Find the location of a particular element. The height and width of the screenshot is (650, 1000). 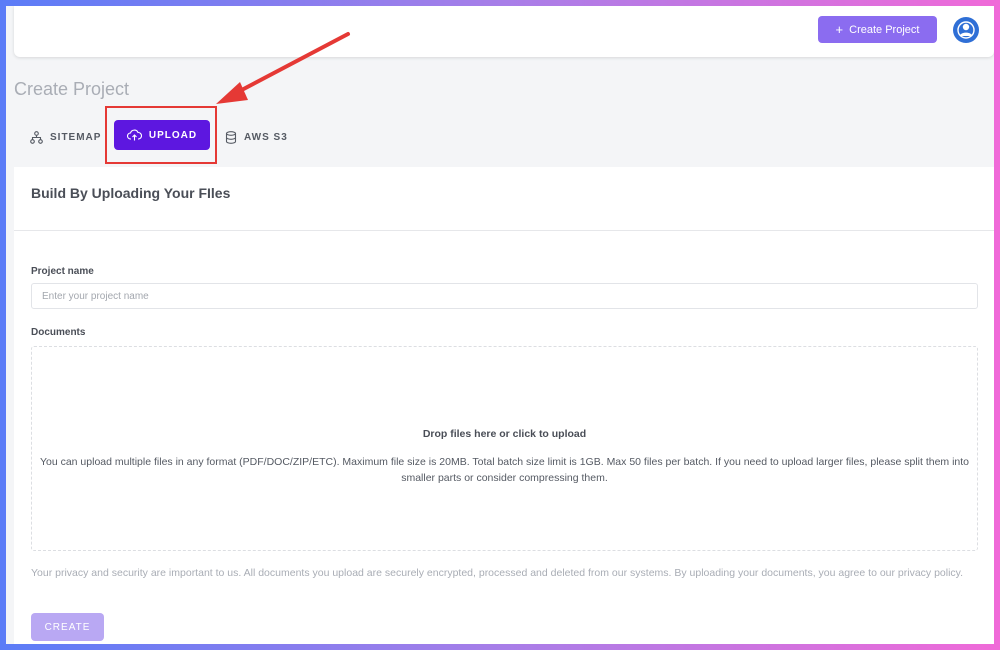

project-name-input is located at coordinates (504, 296).